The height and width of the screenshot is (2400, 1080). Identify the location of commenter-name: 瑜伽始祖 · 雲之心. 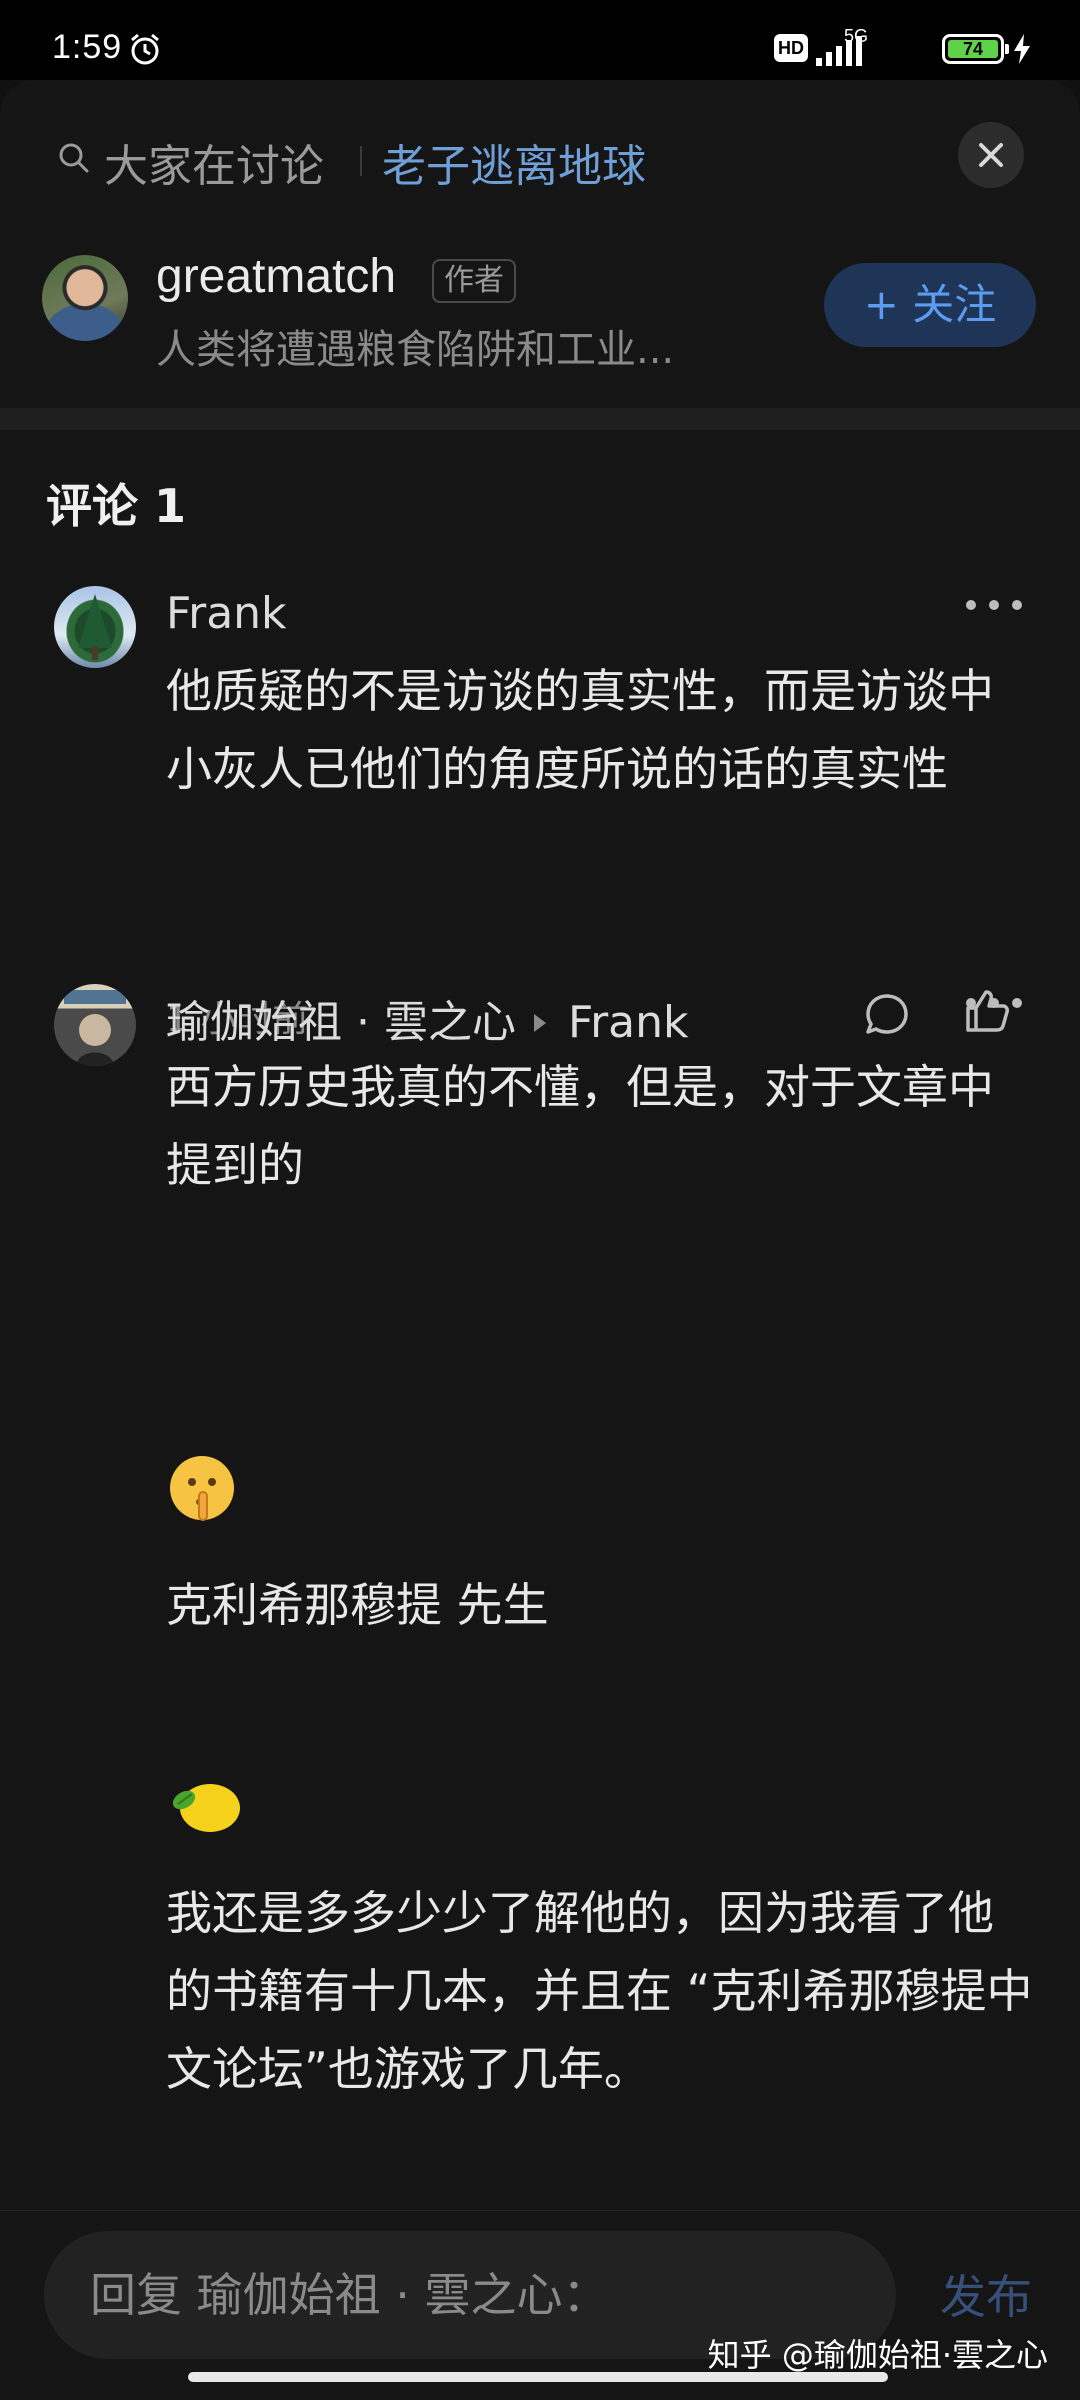
(341, 1022).